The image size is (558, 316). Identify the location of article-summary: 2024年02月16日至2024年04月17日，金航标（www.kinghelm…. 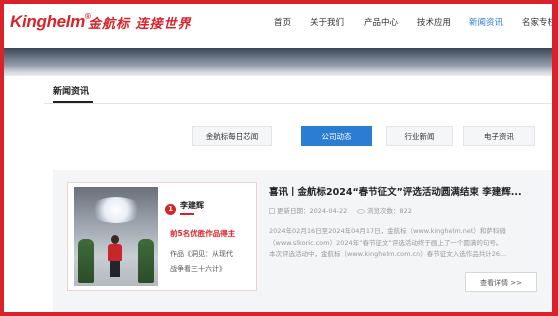
(407, 243).